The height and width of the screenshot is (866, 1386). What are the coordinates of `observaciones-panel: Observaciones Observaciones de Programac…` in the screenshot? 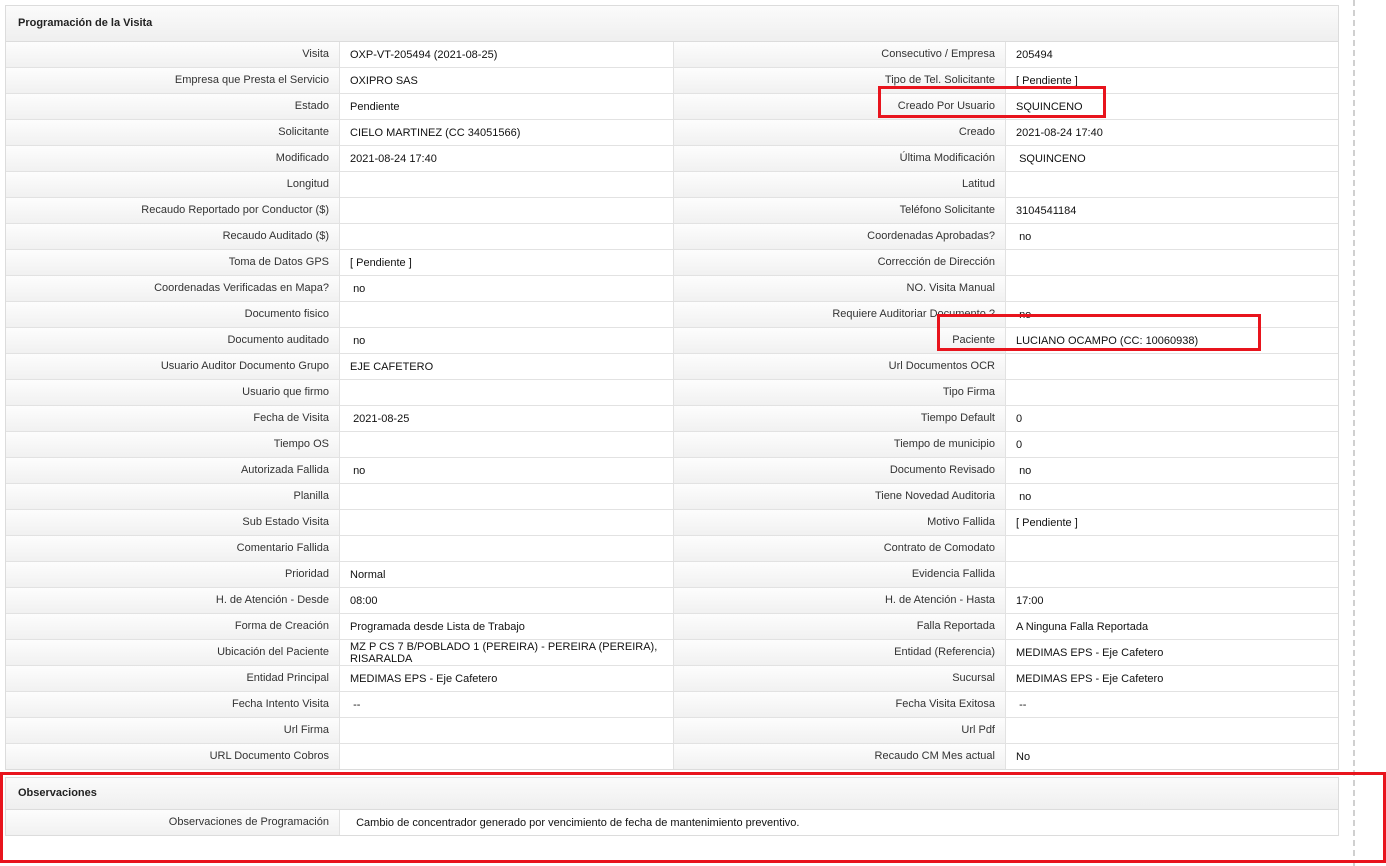 It's located at (672, 806).